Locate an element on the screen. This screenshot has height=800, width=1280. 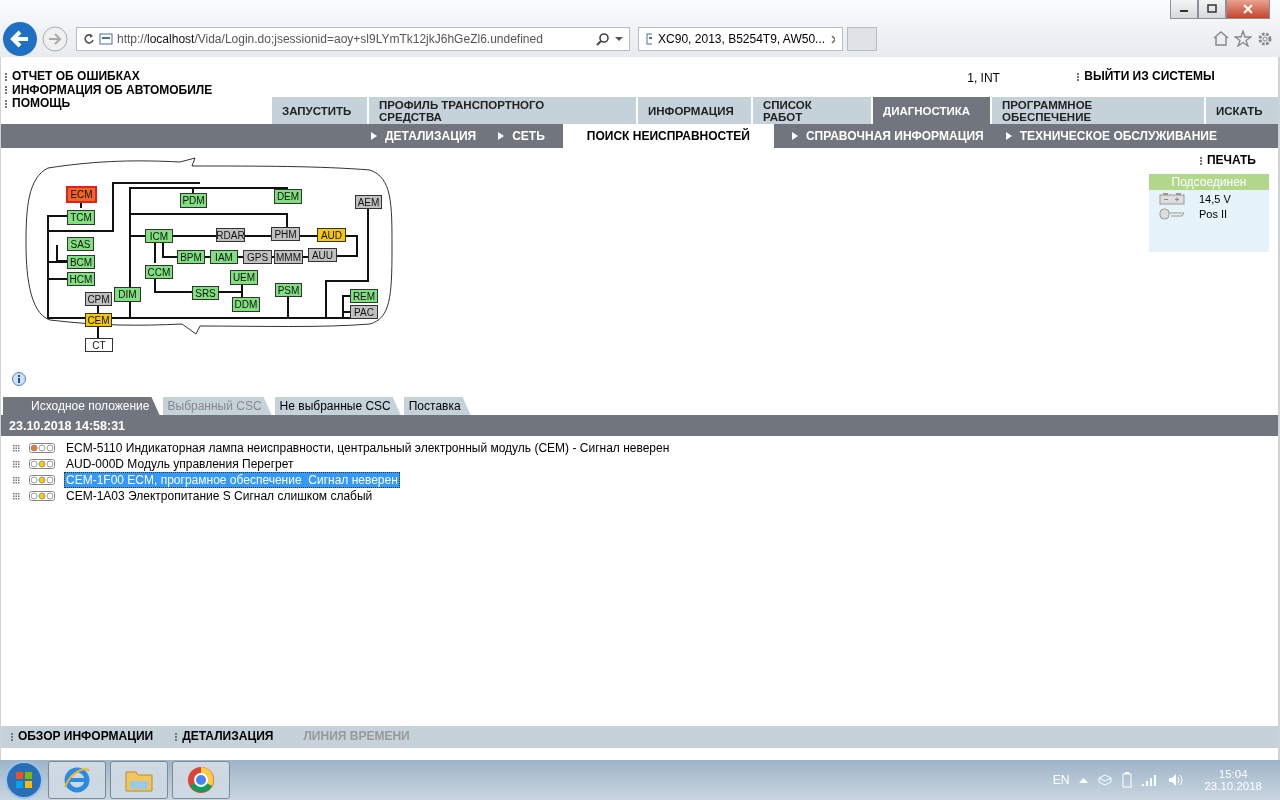
main-tab: ИНФОРМАЦИЯ is located at coordinates (694, 110).